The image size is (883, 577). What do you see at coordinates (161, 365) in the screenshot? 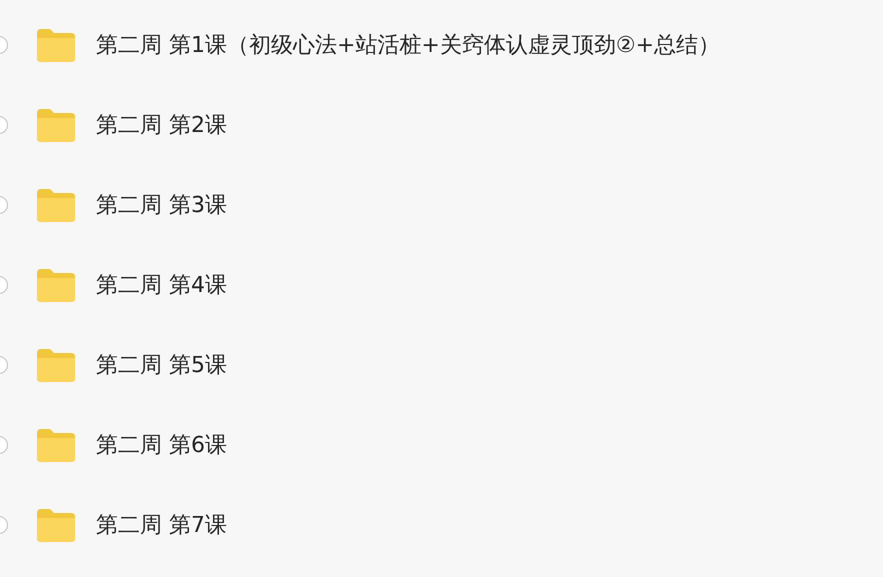
I see `folder-name: 第二周 第5课` at bounding box center [161, 365].